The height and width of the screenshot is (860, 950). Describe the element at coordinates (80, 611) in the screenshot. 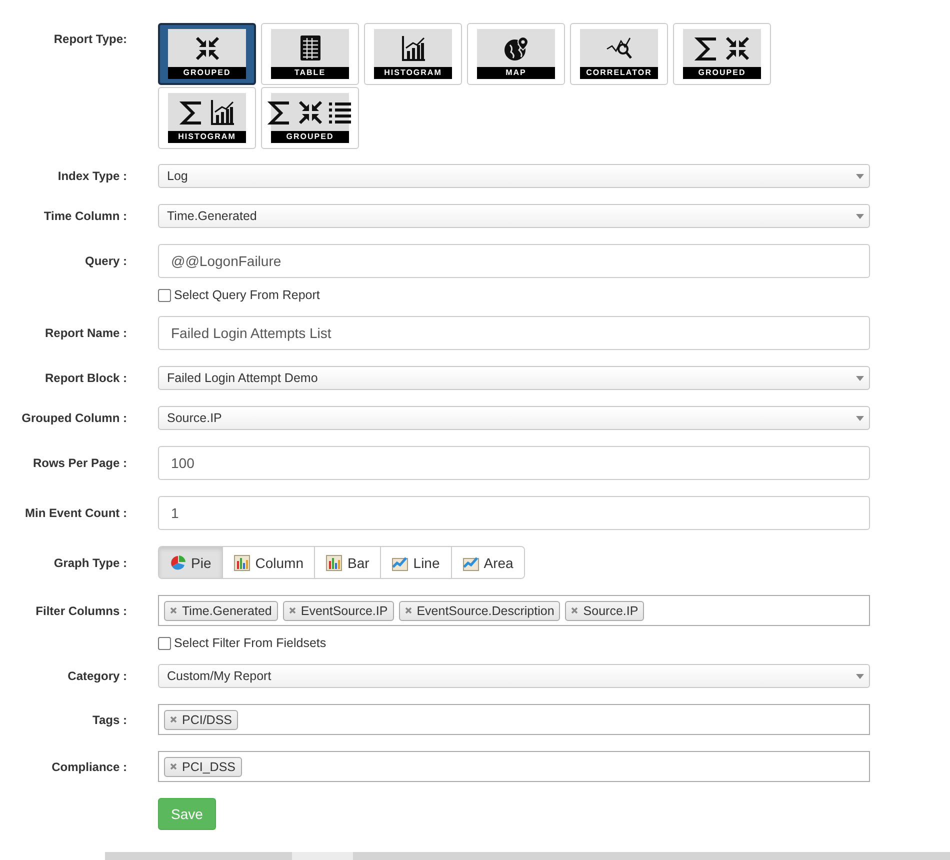

I see `field-label: Filter Columns :` at that location.